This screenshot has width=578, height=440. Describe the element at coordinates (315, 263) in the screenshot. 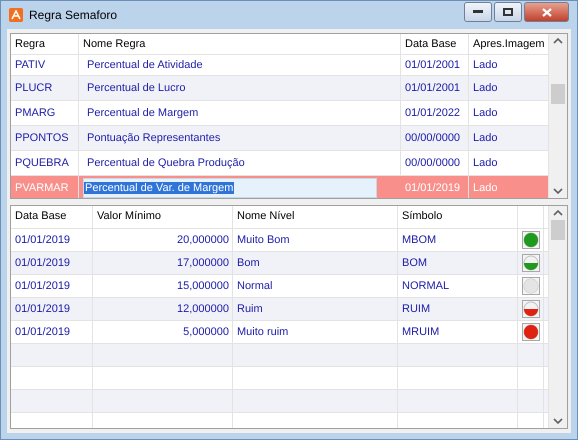

I see `table-cell: Bom` at that location.